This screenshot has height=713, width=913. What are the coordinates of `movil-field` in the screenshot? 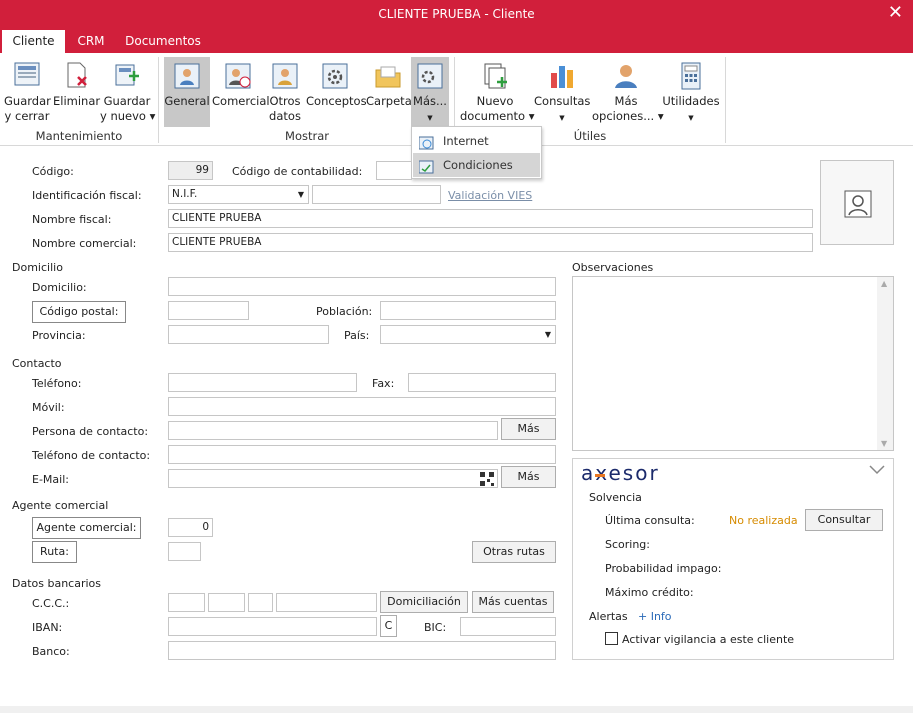 It's located at (362, 406).